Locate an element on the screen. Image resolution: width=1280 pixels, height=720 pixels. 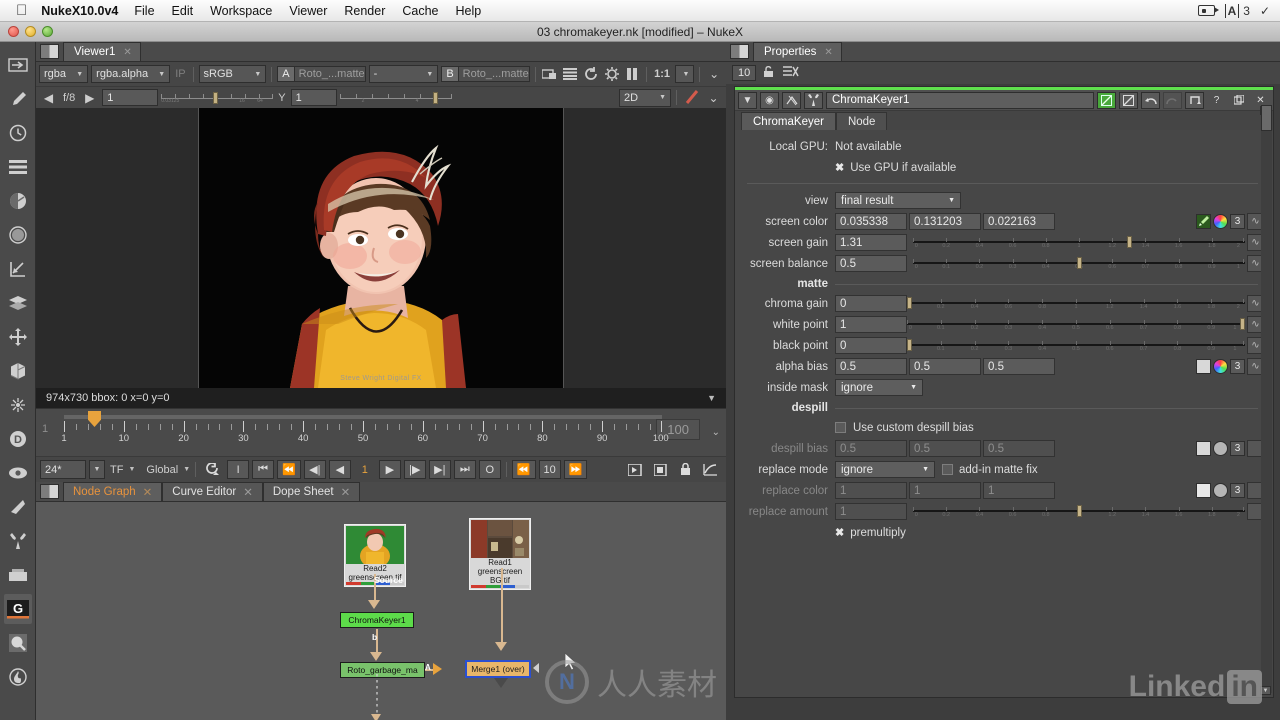
gain-prev-icon: ◀ is located at coordinates (48, 98).